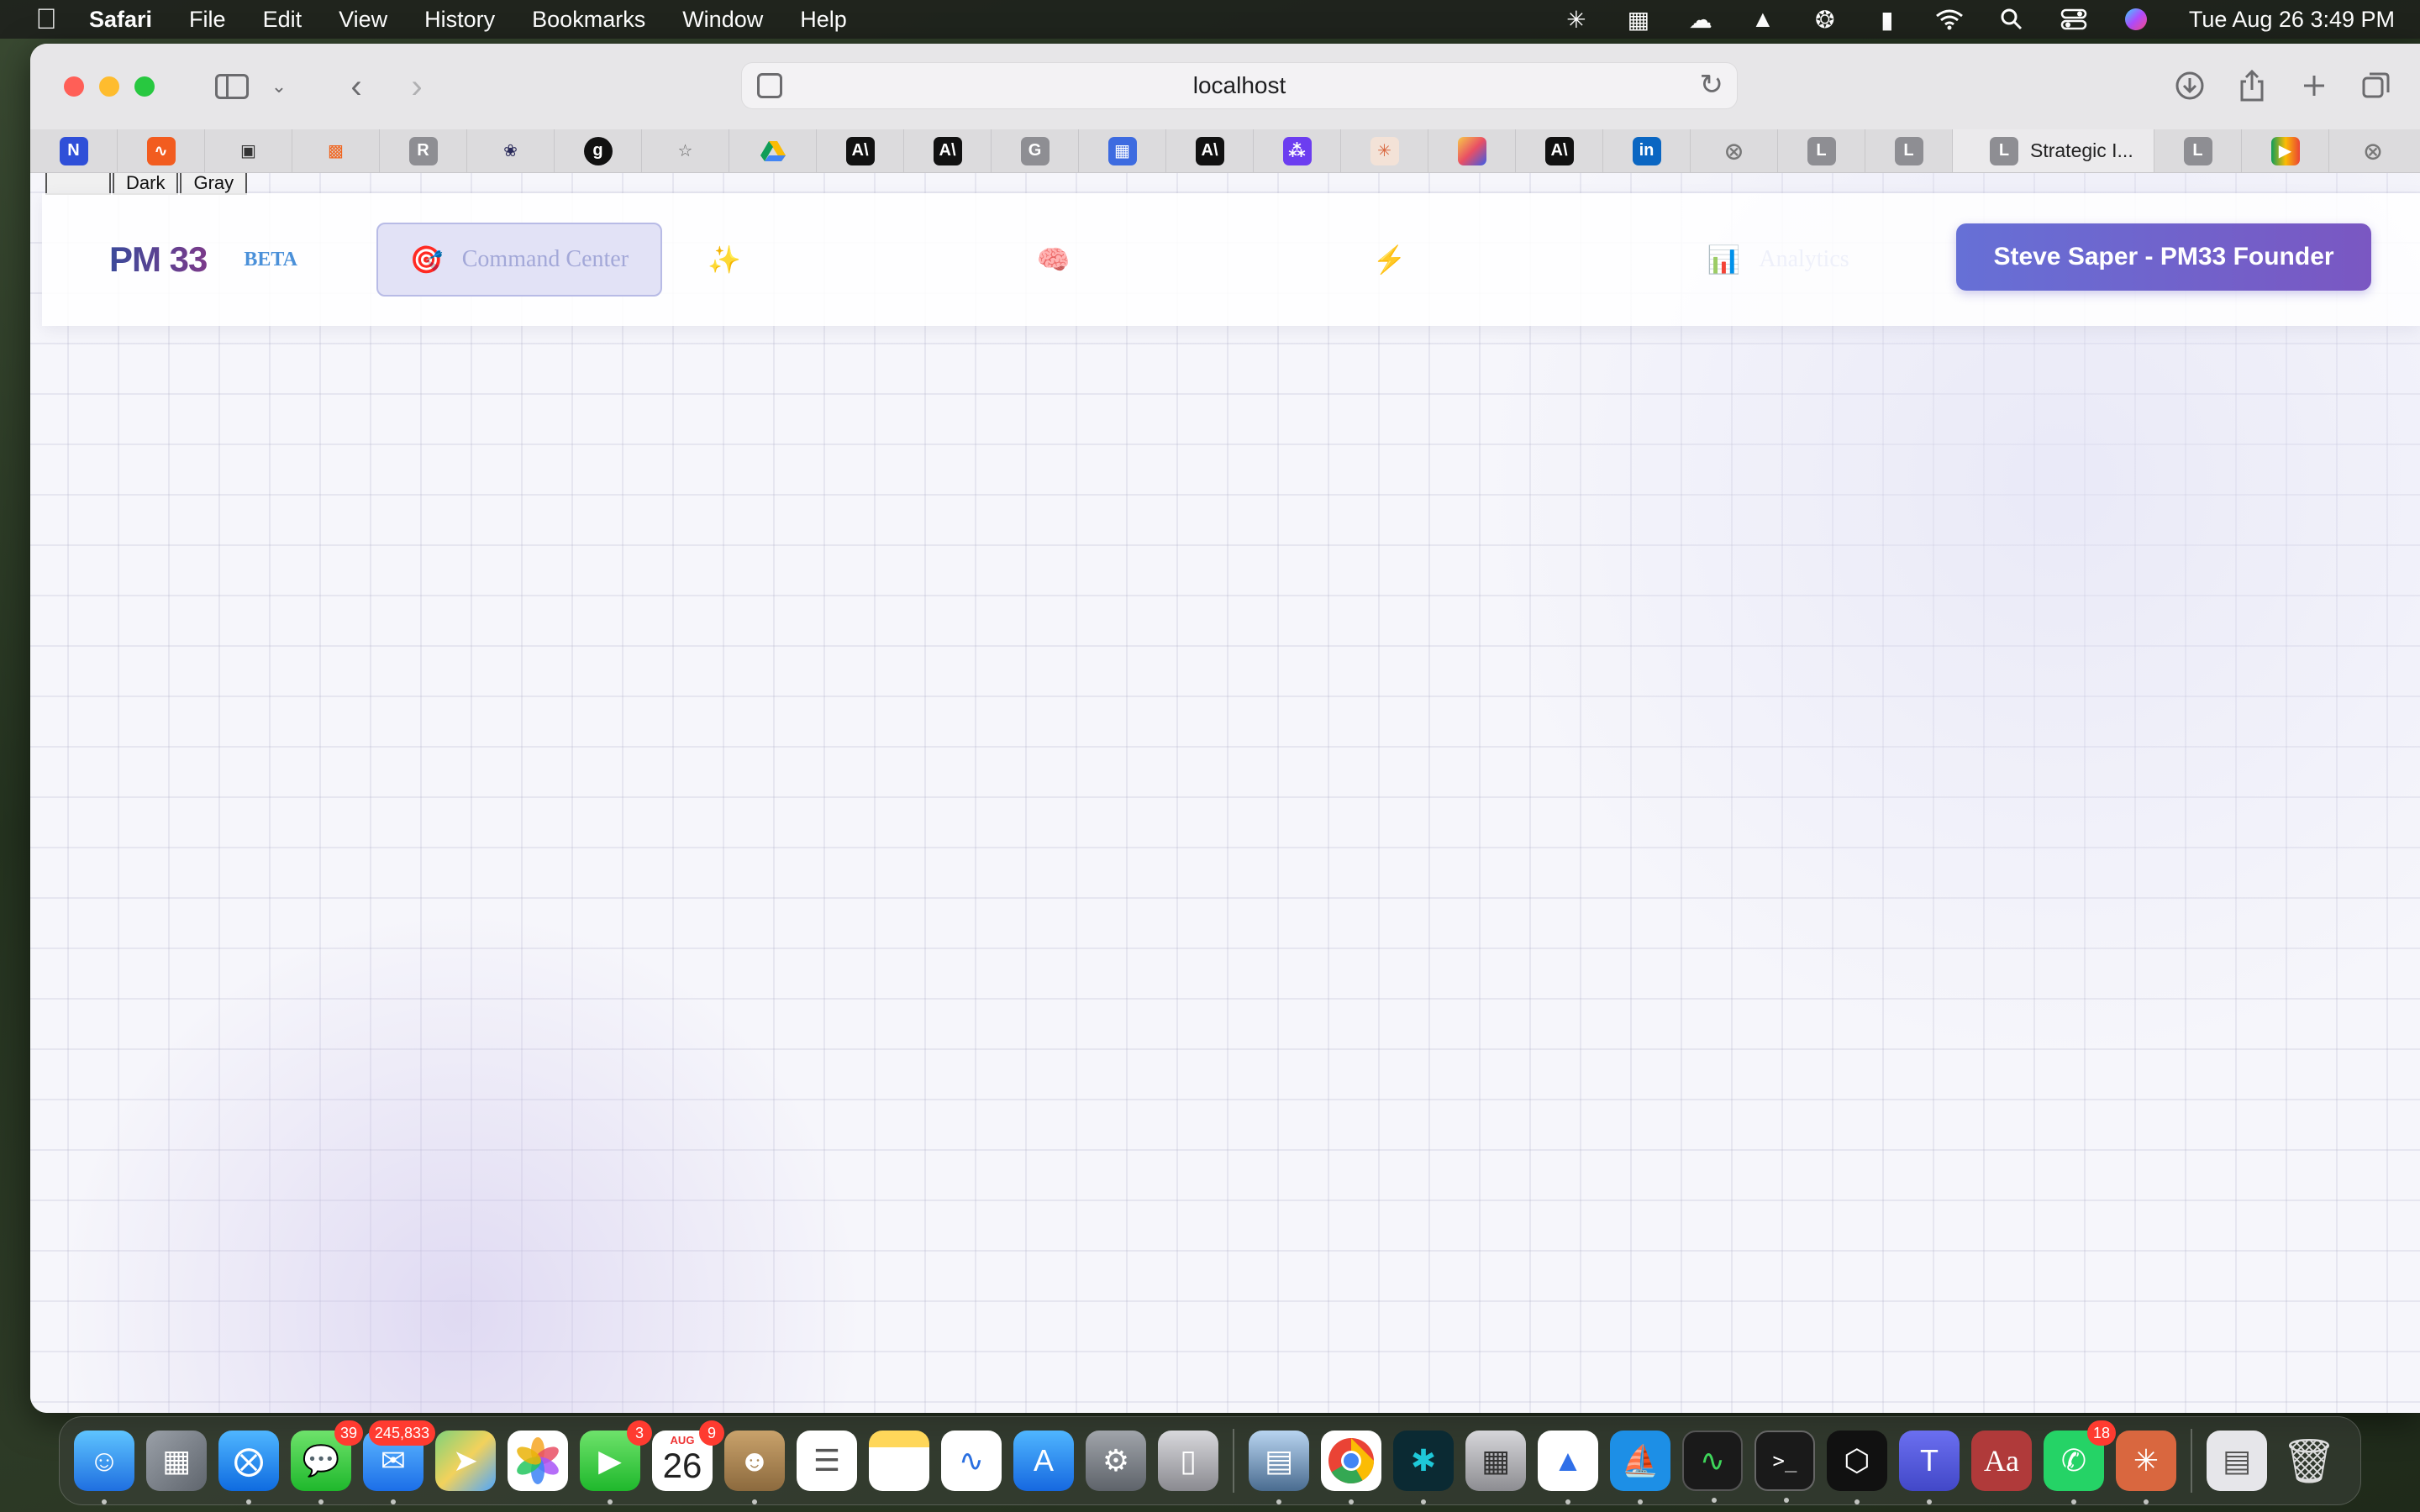  What do you see at coordinates (1647, 150) in the screenshot?
I see `tab-linkedin: in` at bounding box center [1647, 150].